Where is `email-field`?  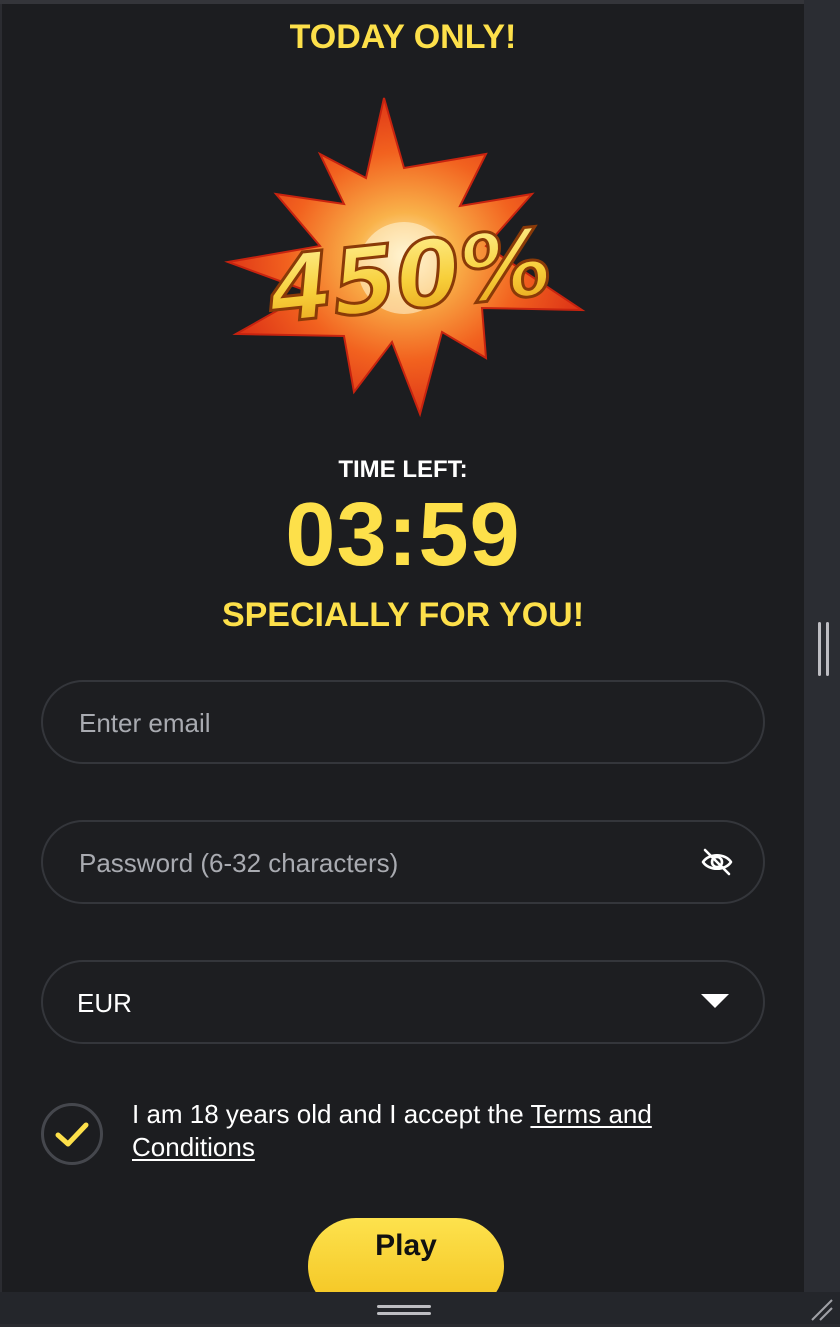
email-field is located at coordinates (403, 722).